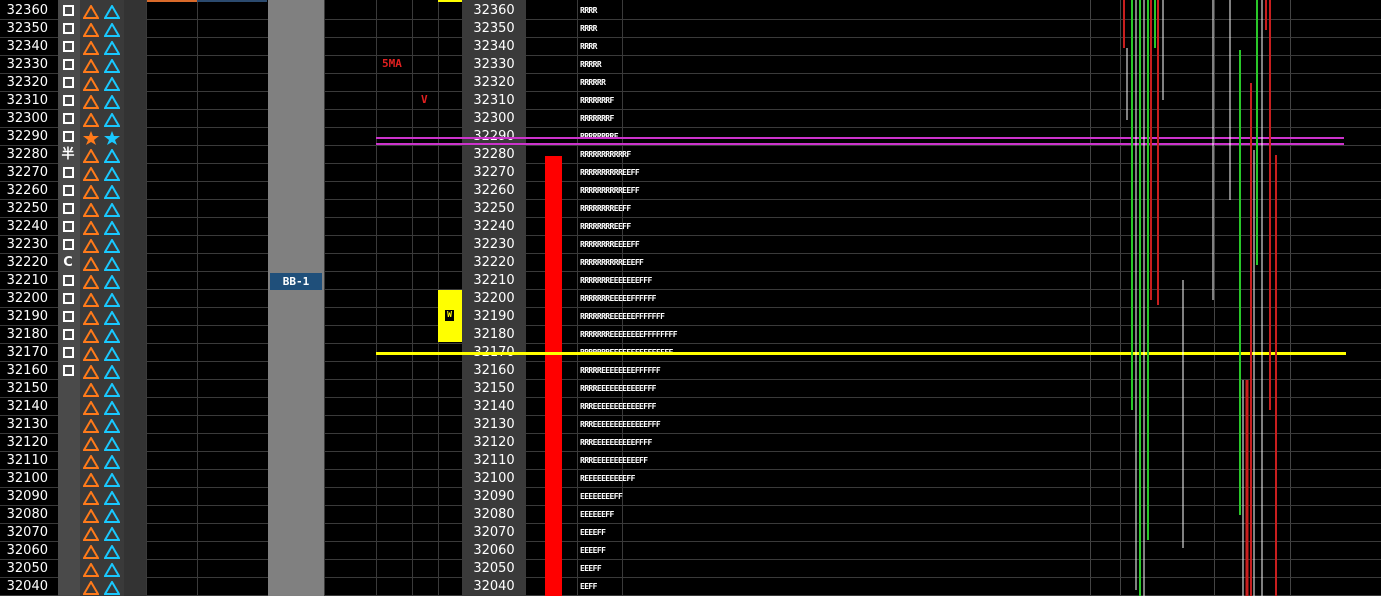 The height and width of the screenshot is (596, 1381). I want to click on tick-lines-svg, so click(1200, 298).